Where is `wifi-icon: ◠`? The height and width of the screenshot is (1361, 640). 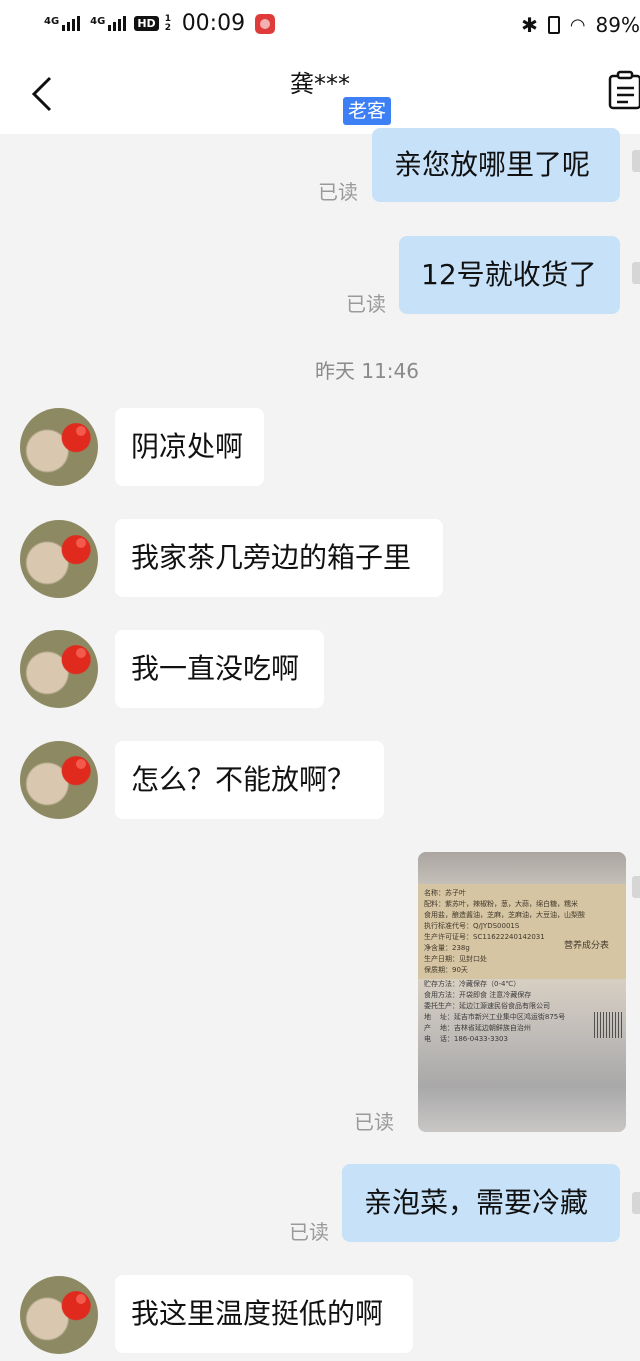
wifi-icon: ◠ is located at coordinates (577, 25).